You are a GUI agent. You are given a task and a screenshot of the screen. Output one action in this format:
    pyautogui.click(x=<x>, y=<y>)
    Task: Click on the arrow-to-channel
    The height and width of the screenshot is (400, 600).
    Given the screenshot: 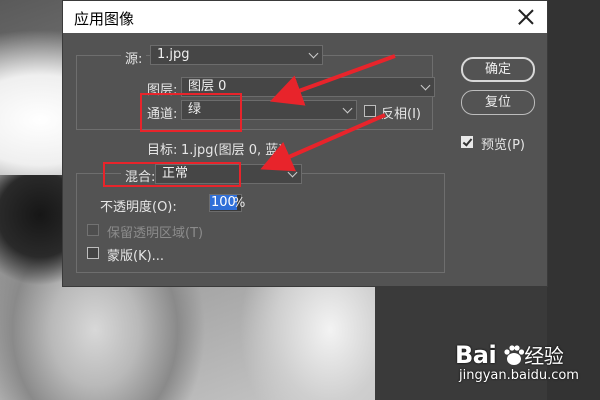 What is the action you would take?
    pyautogui.click(x=332, y=80)
    